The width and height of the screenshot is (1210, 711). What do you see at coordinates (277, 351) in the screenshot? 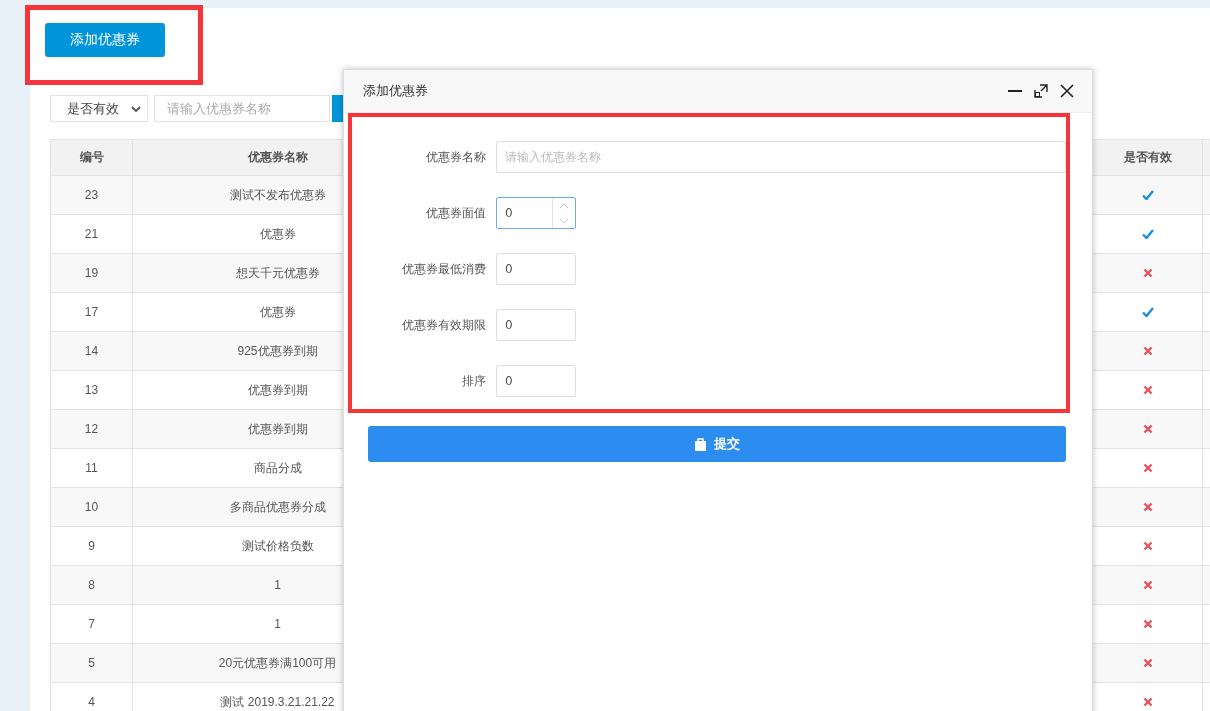
I see `table-cell: 925优惠券到期` at bounding box center [277, 351].